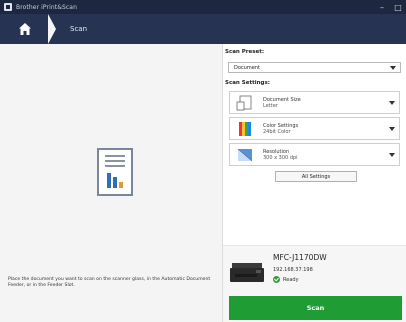 Image resolution: width=406 pixels, height=322 pixels. I want to click on app-icon, so click(8, 7).